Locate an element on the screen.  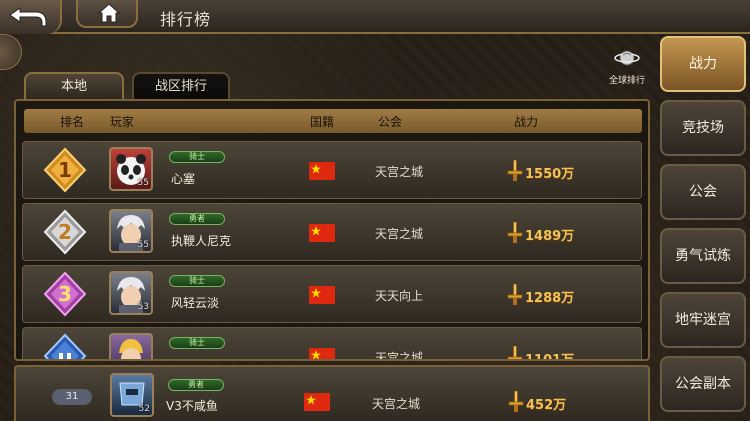
home-button is located at coordinates (107, 14).